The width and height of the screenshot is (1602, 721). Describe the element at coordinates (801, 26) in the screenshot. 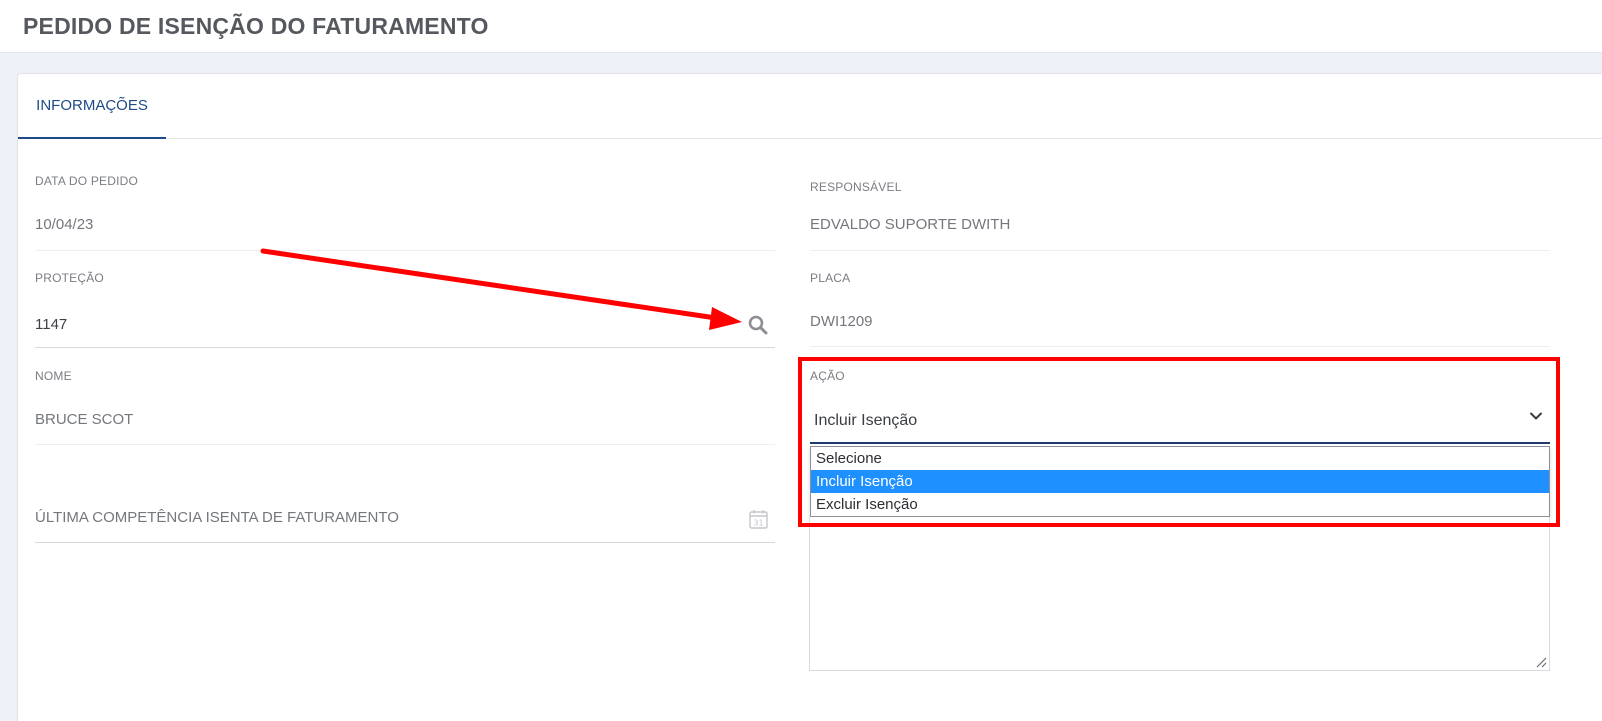

I see `page-header: PEDIDO DE ISENÇÃO DO FATURAMENTO` at that location.